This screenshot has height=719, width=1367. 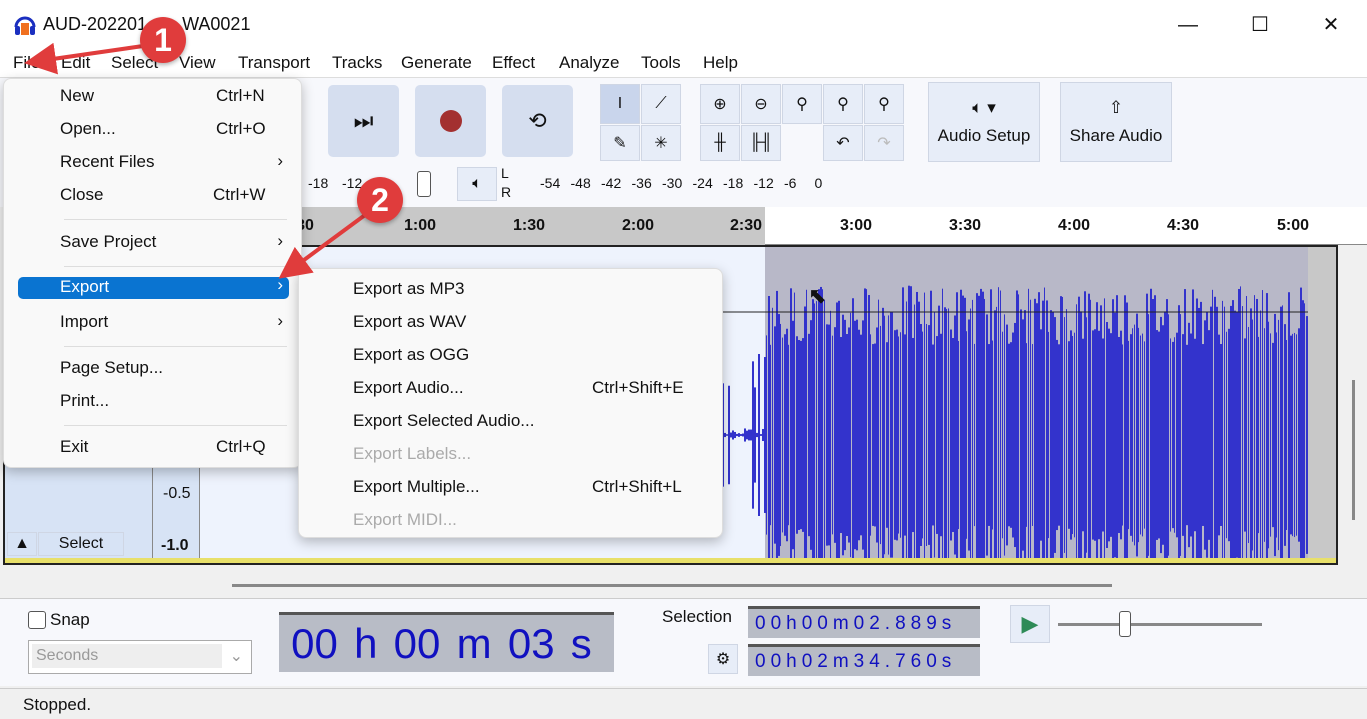 I want to click on close-button: ✕, so click(x=1331, y=25).